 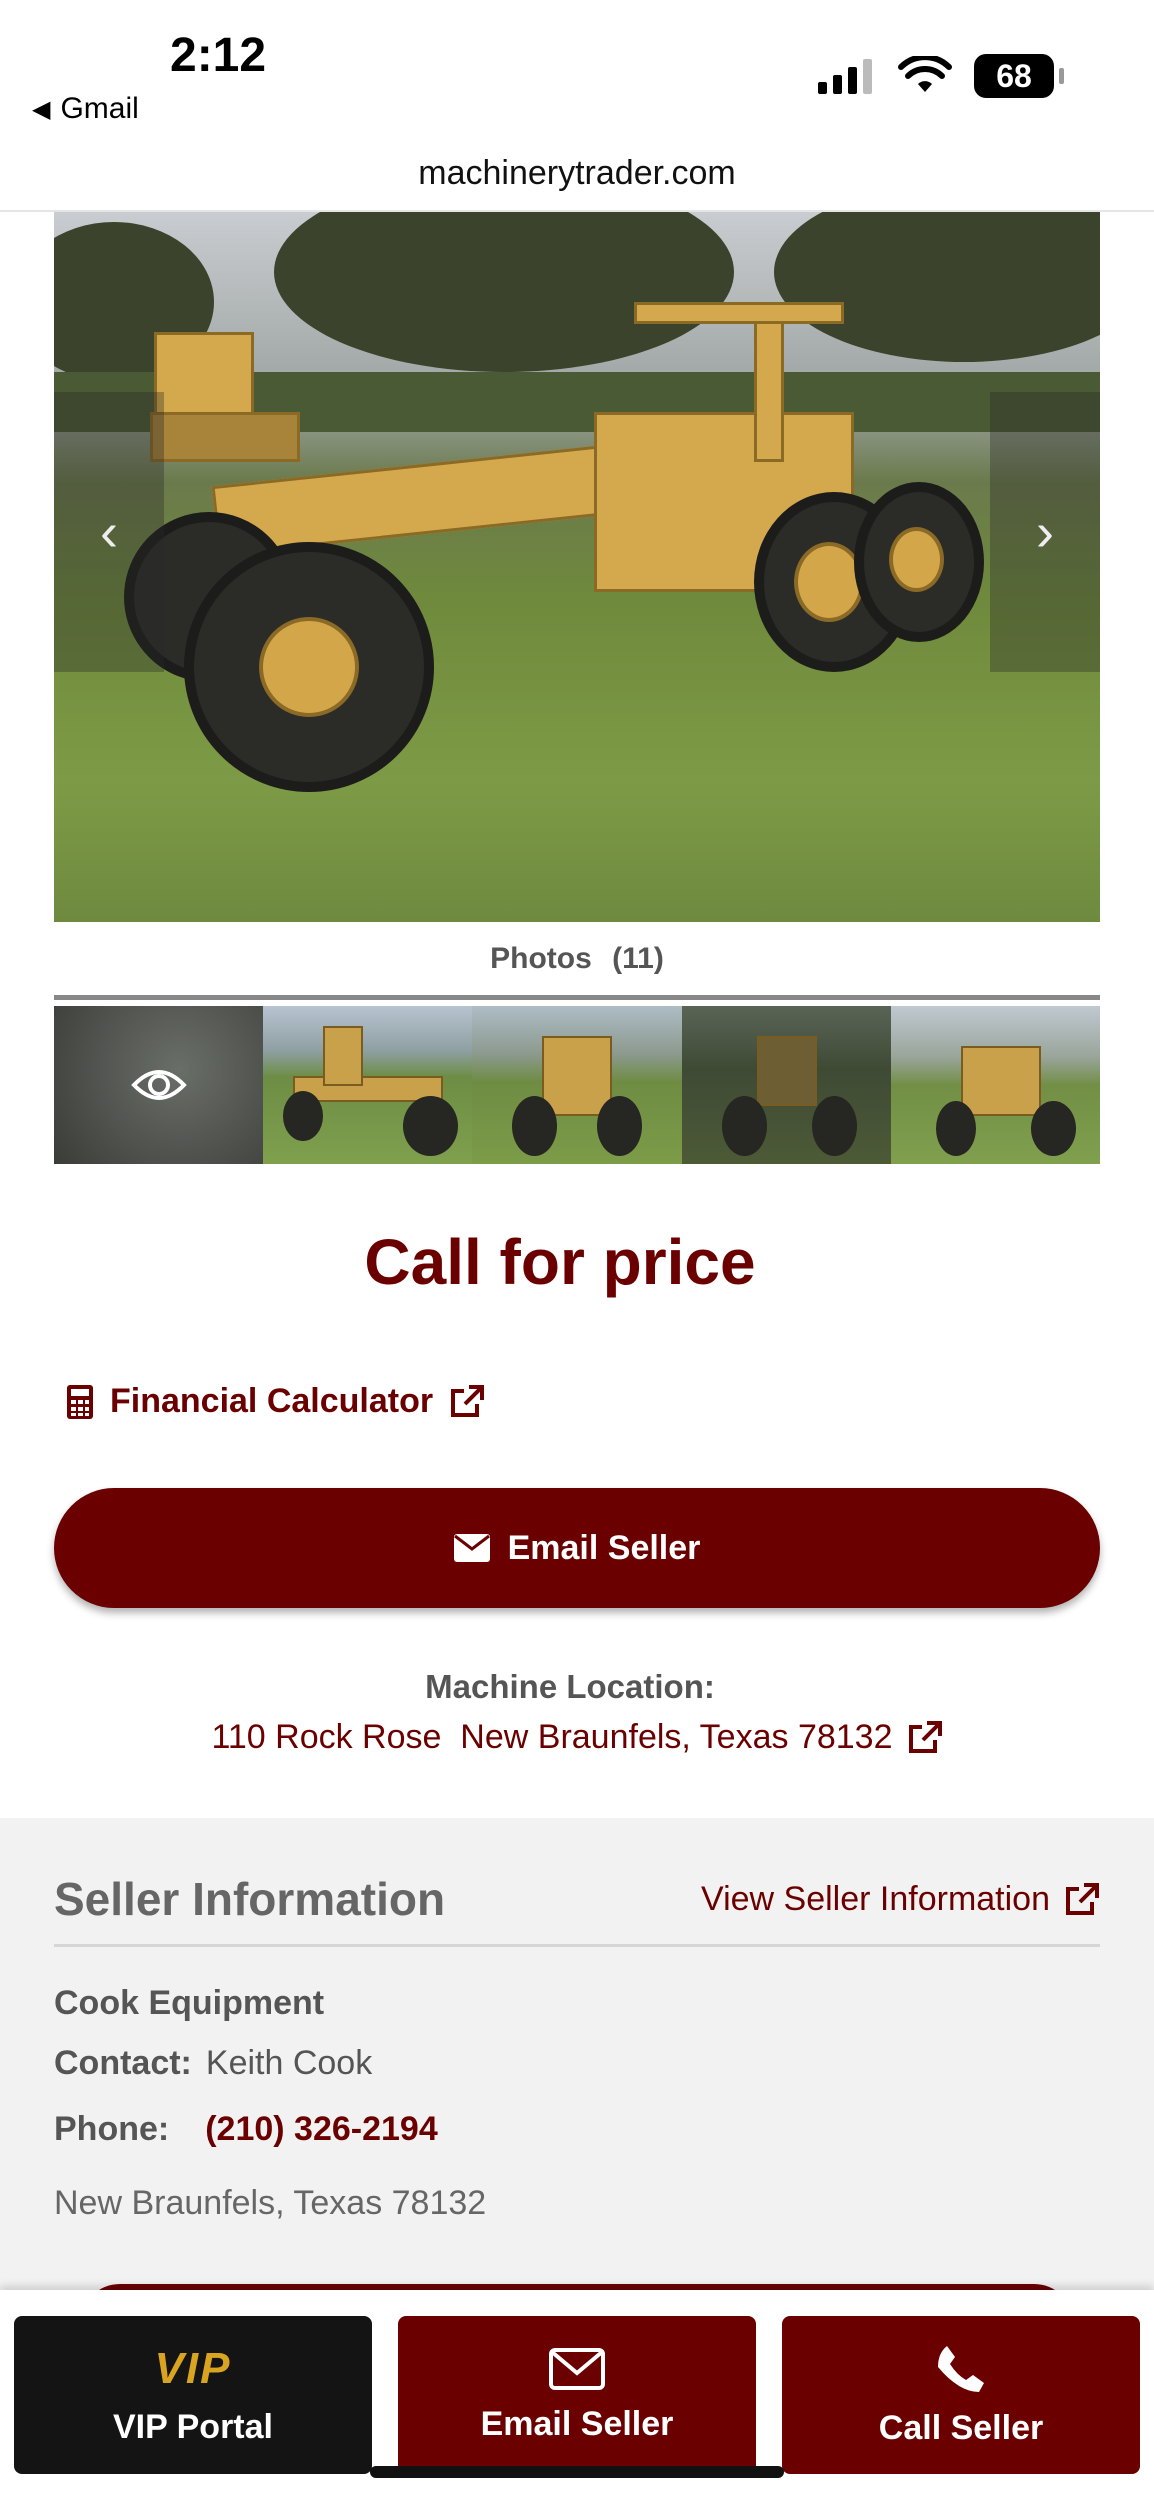 I want to click on seller-phone: Phone: (210) 326-2194, so click(x=246, y=2129).